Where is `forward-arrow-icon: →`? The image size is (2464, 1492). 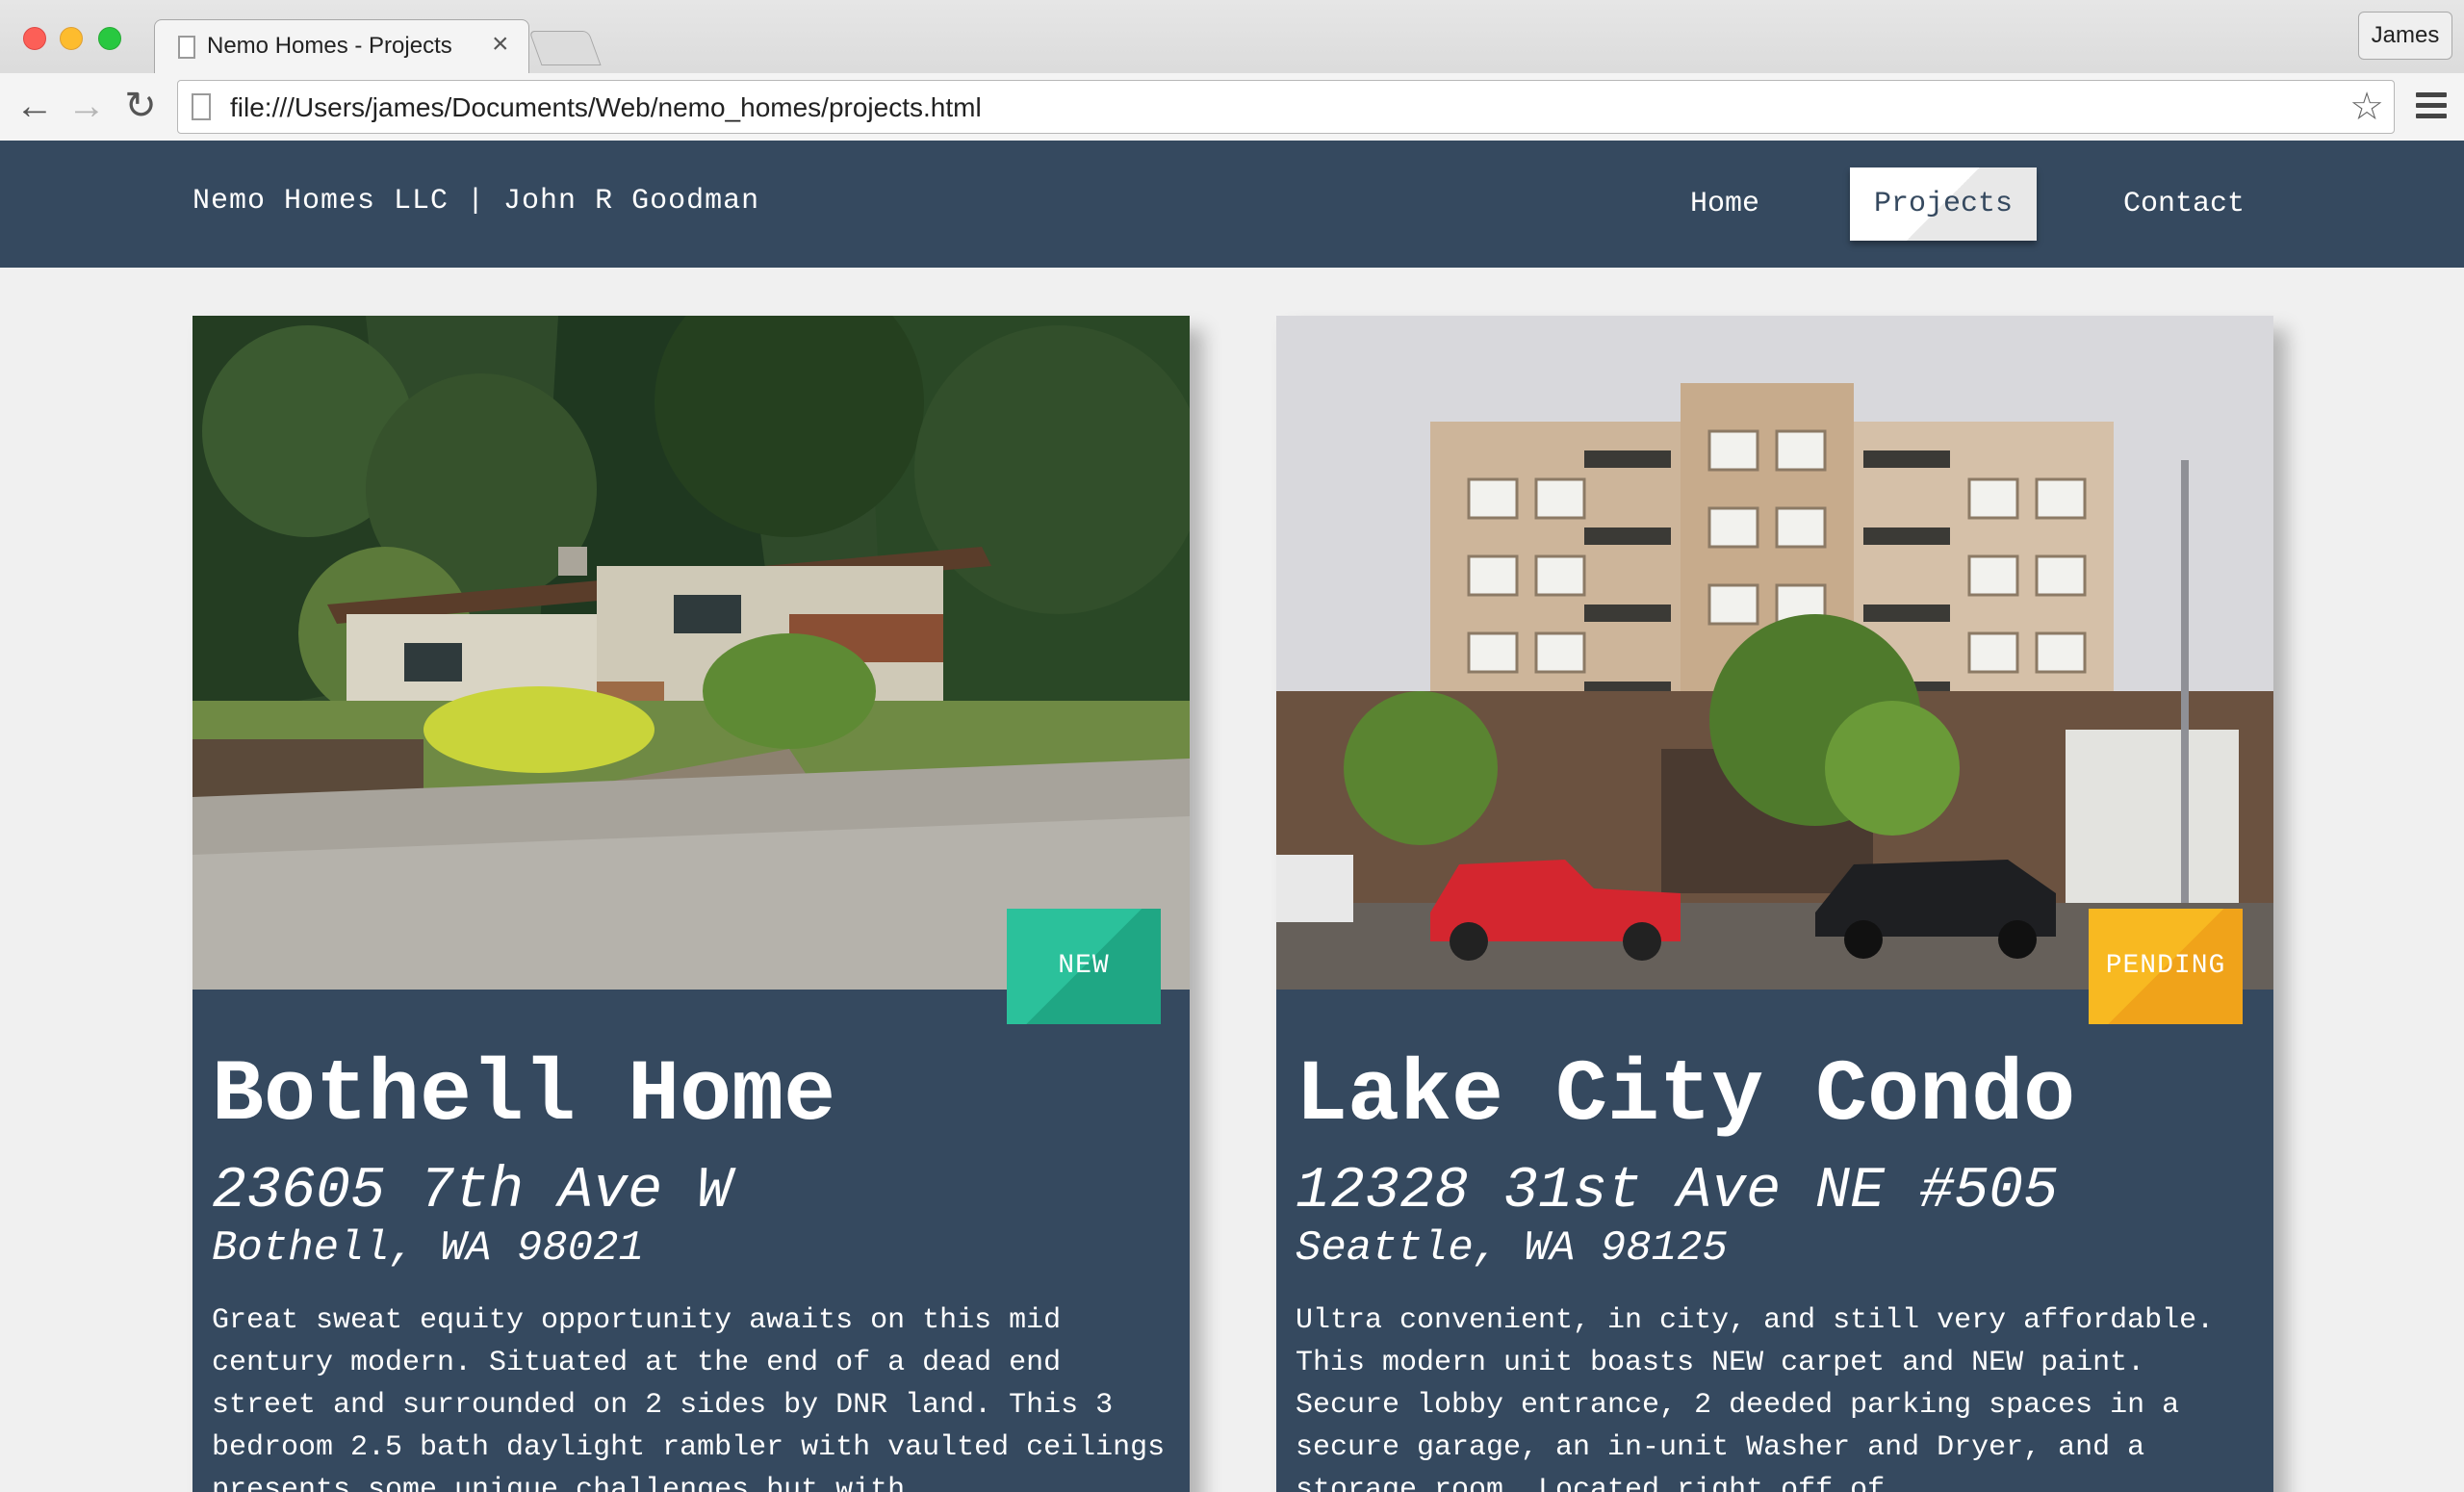
forward-arrow-icon: → is located at coordinates (86, 108).